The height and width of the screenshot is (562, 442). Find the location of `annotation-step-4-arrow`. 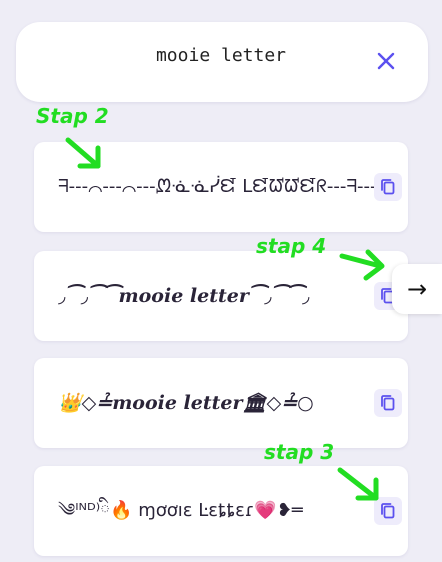

annotation-step-4-arrow is located at coordinates (362, 265).